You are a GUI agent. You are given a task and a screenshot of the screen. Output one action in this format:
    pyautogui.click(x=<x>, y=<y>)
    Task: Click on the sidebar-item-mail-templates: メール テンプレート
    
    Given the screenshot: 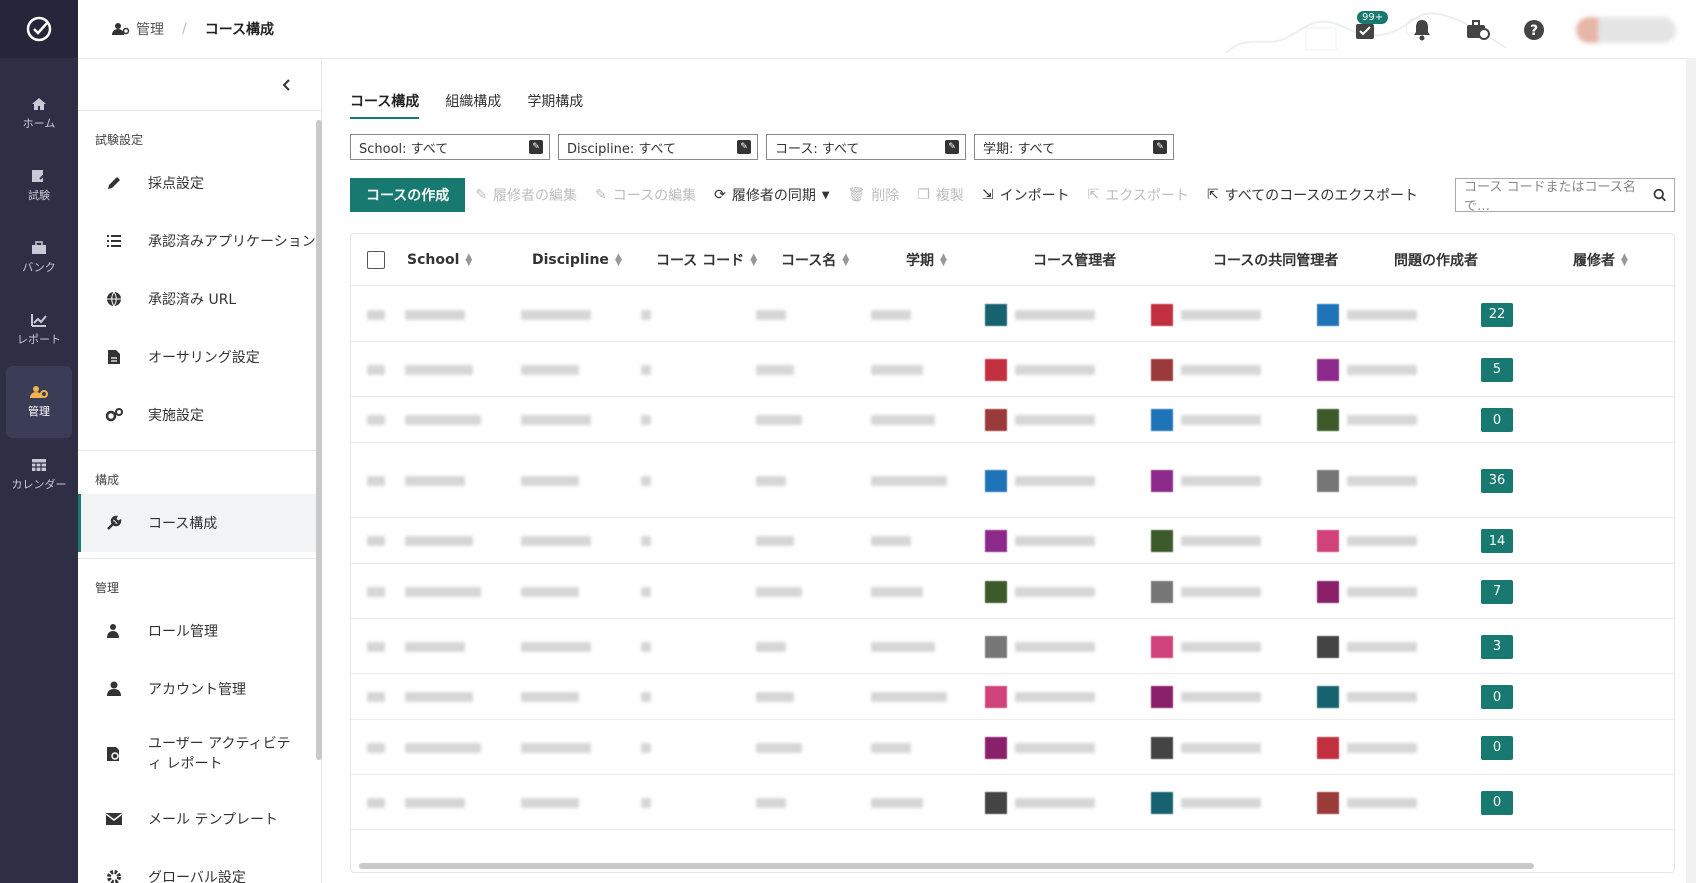 What is the action you would take?
    pyautogui.click(x=199, y=819)
    